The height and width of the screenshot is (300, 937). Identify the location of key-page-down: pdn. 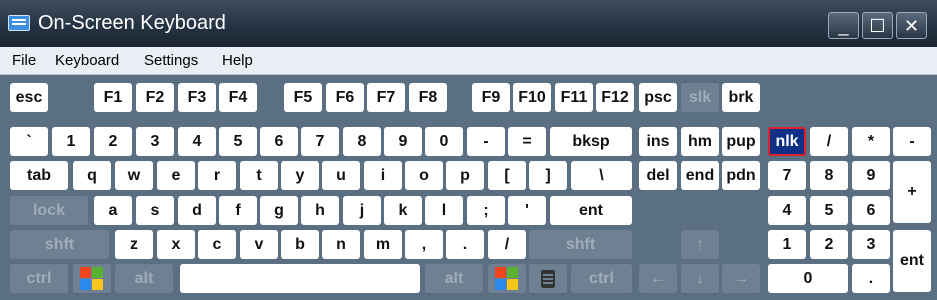
(741, 175).